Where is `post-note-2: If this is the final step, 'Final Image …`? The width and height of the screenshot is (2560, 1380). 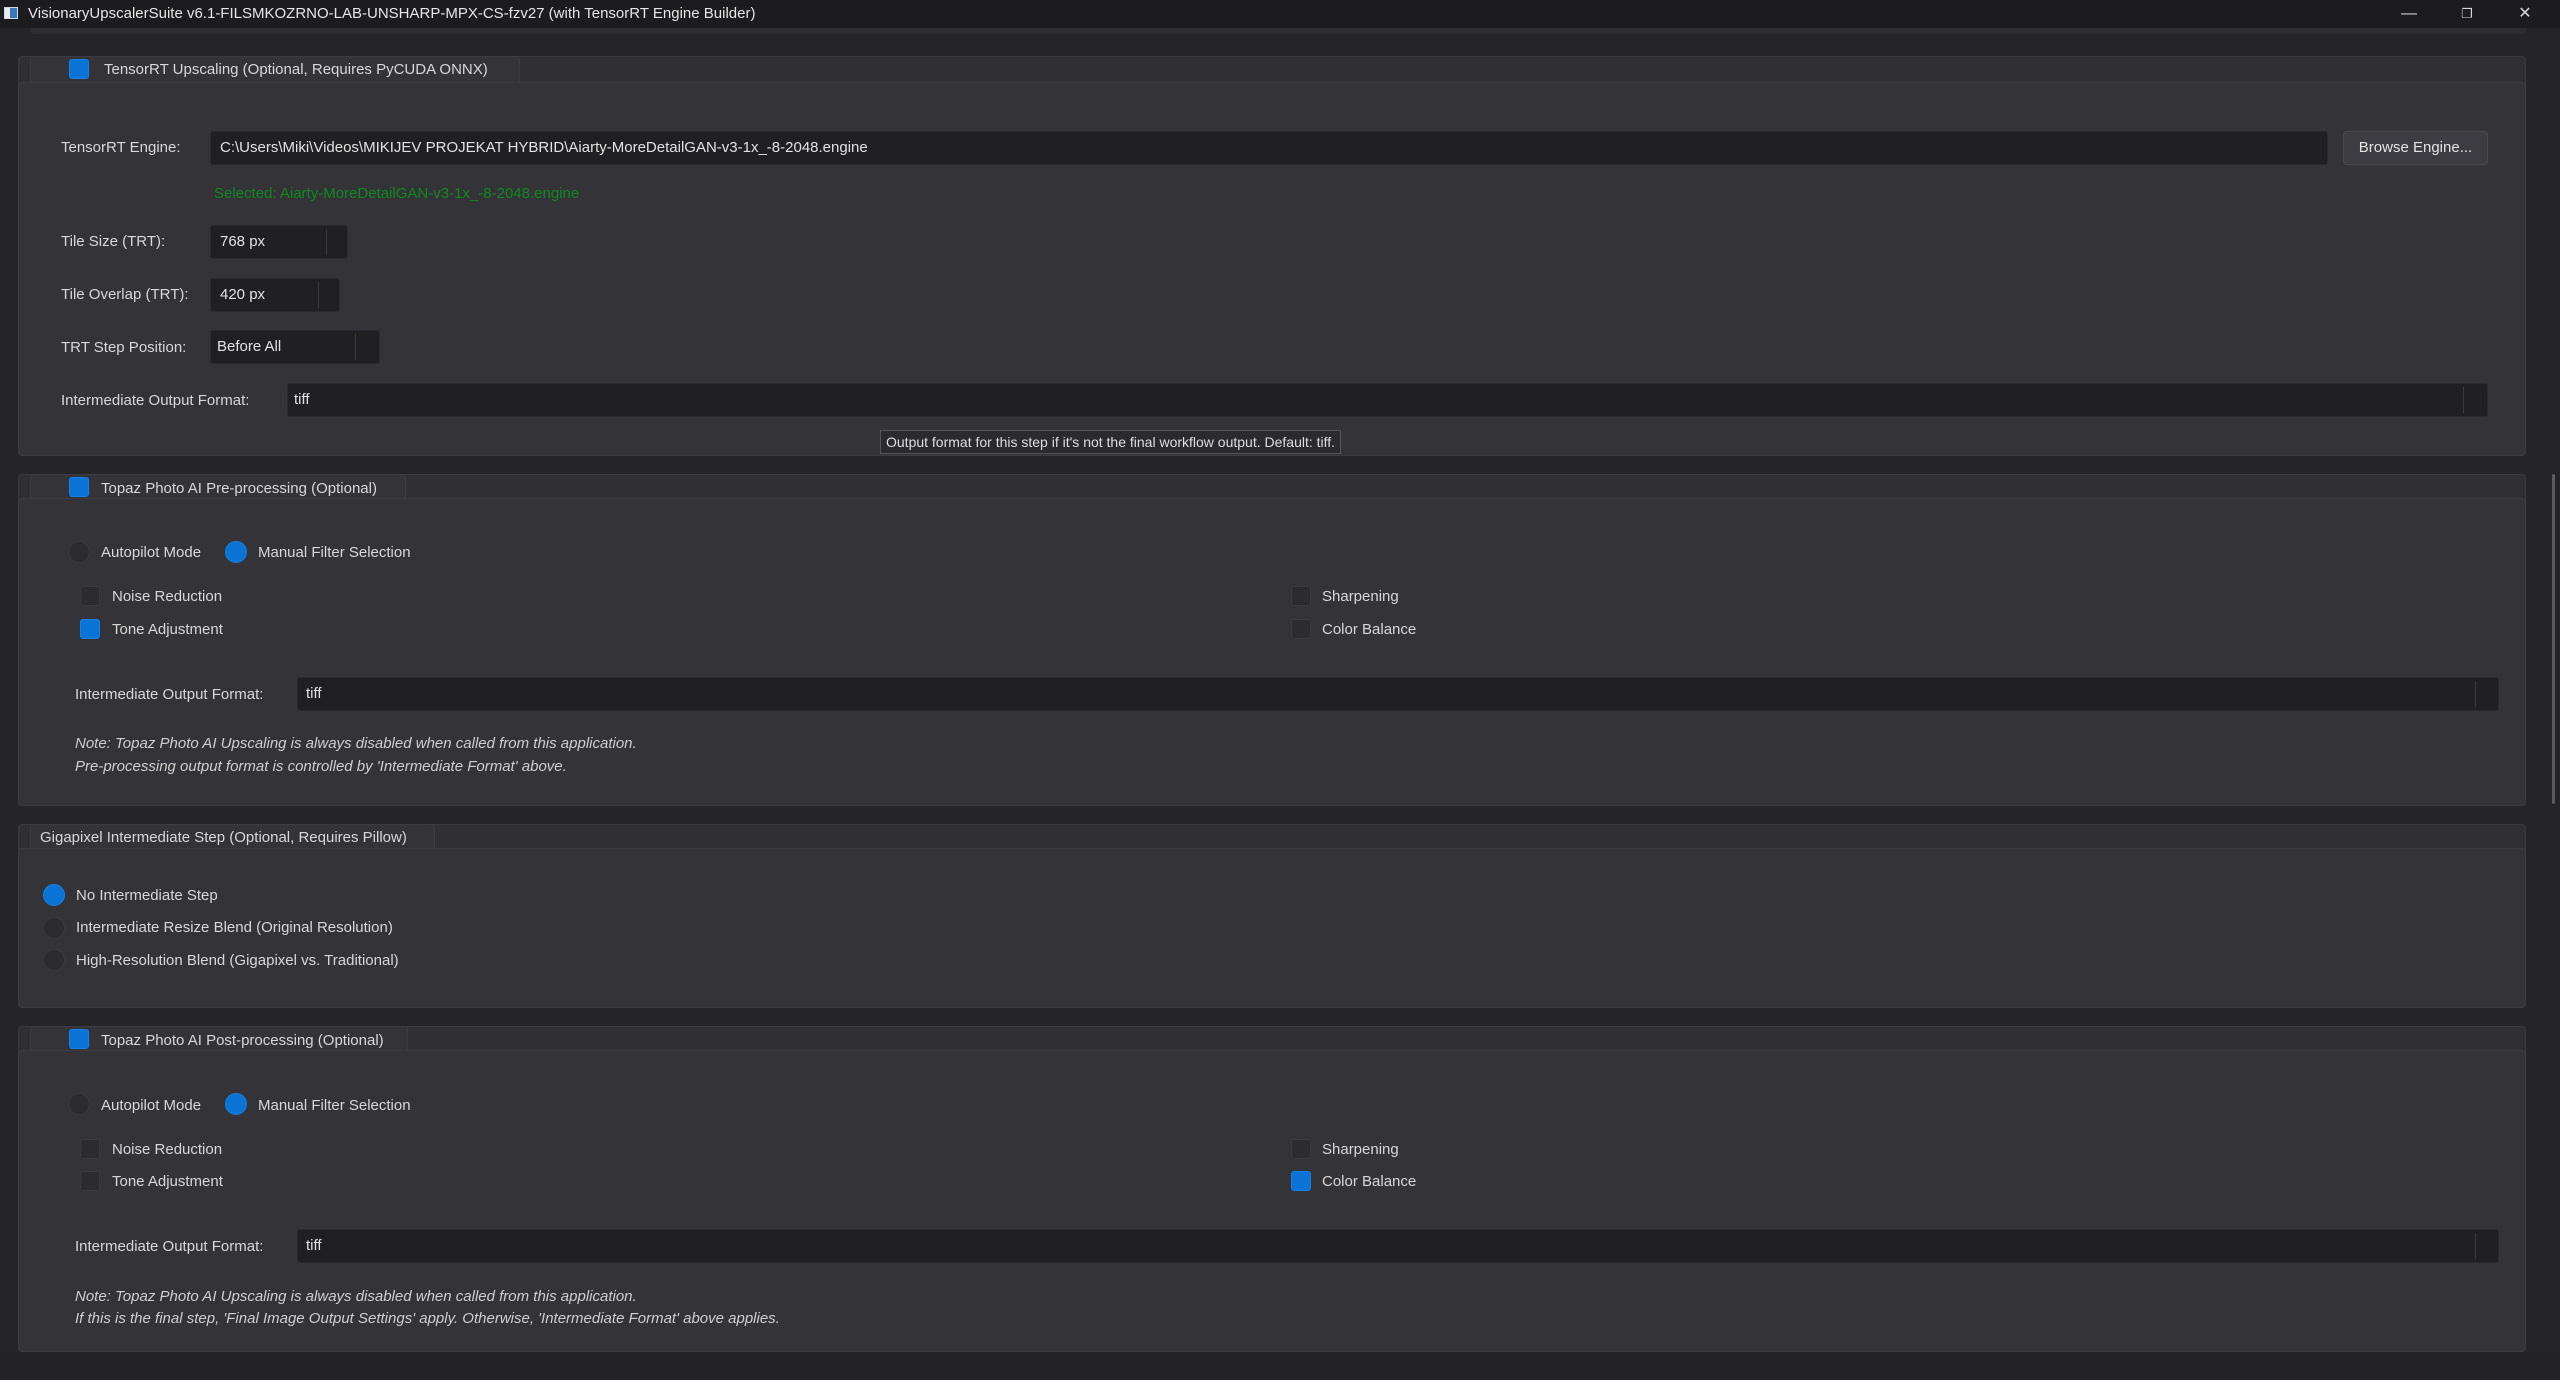
post-note-2: If this is the final step, 'Final Image … is located at coordinates (427, 1318).